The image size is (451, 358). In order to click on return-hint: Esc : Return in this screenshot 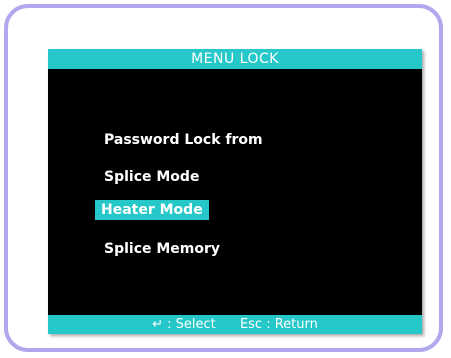, I will do `click(278, 324)`.